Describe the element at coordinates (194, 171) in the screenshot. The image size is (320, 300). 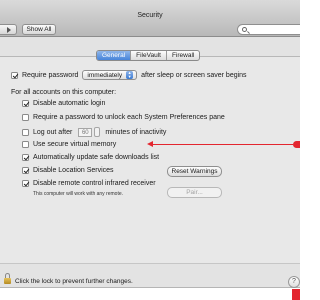
I see `reset-warnings-button: Reset Warnings` at that location.